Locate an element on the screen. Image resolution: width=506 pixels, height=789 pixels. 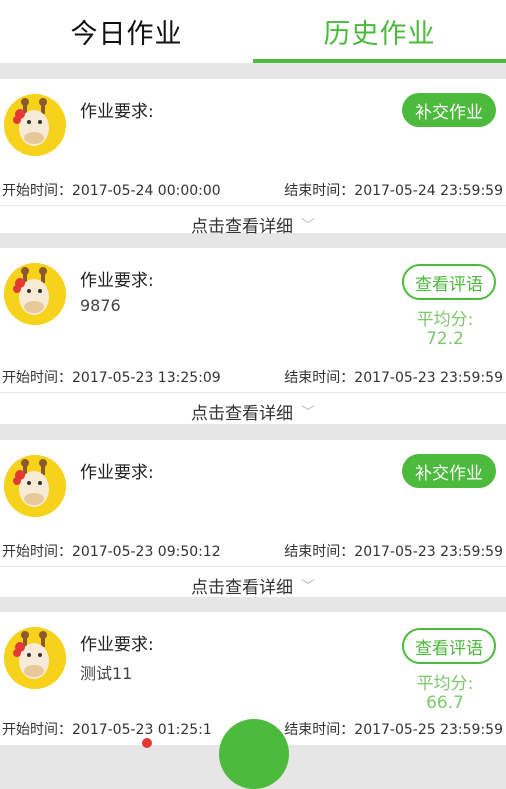
floating-action-button is located at coordinates (254, 754).